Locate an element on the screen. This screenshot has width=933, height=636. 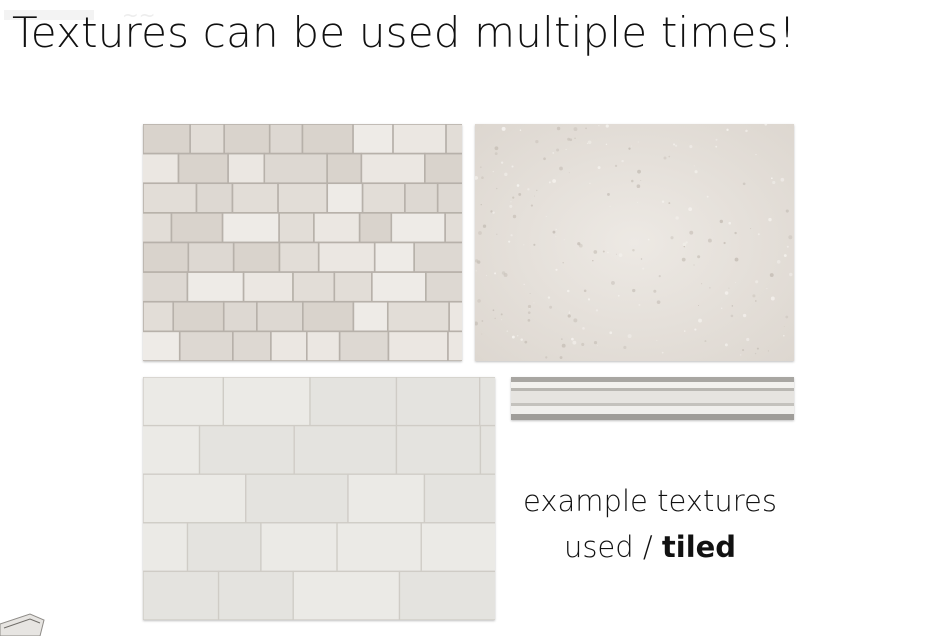
caption-line-2: used / tiled is located at coordinates (650, 547).